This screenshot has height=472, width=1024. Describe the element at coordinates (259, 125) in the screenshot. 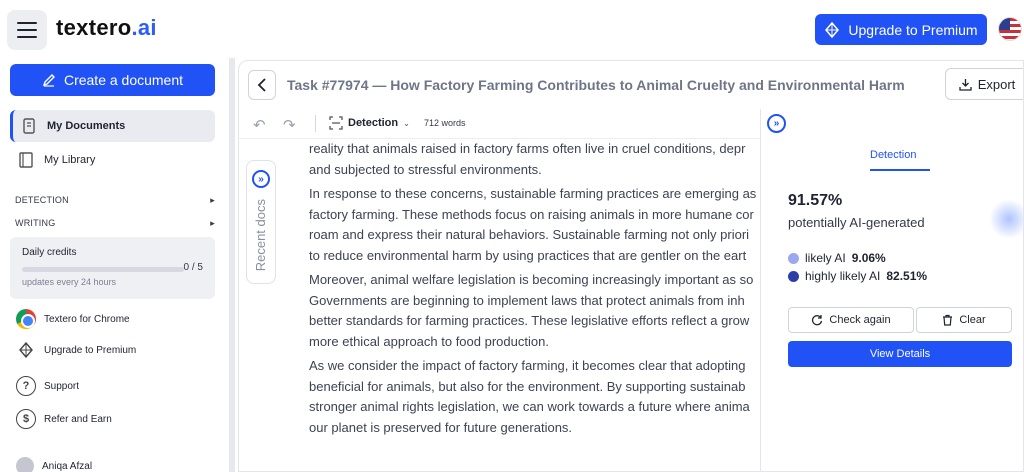

I see `undo-icon: ↶` at that location.